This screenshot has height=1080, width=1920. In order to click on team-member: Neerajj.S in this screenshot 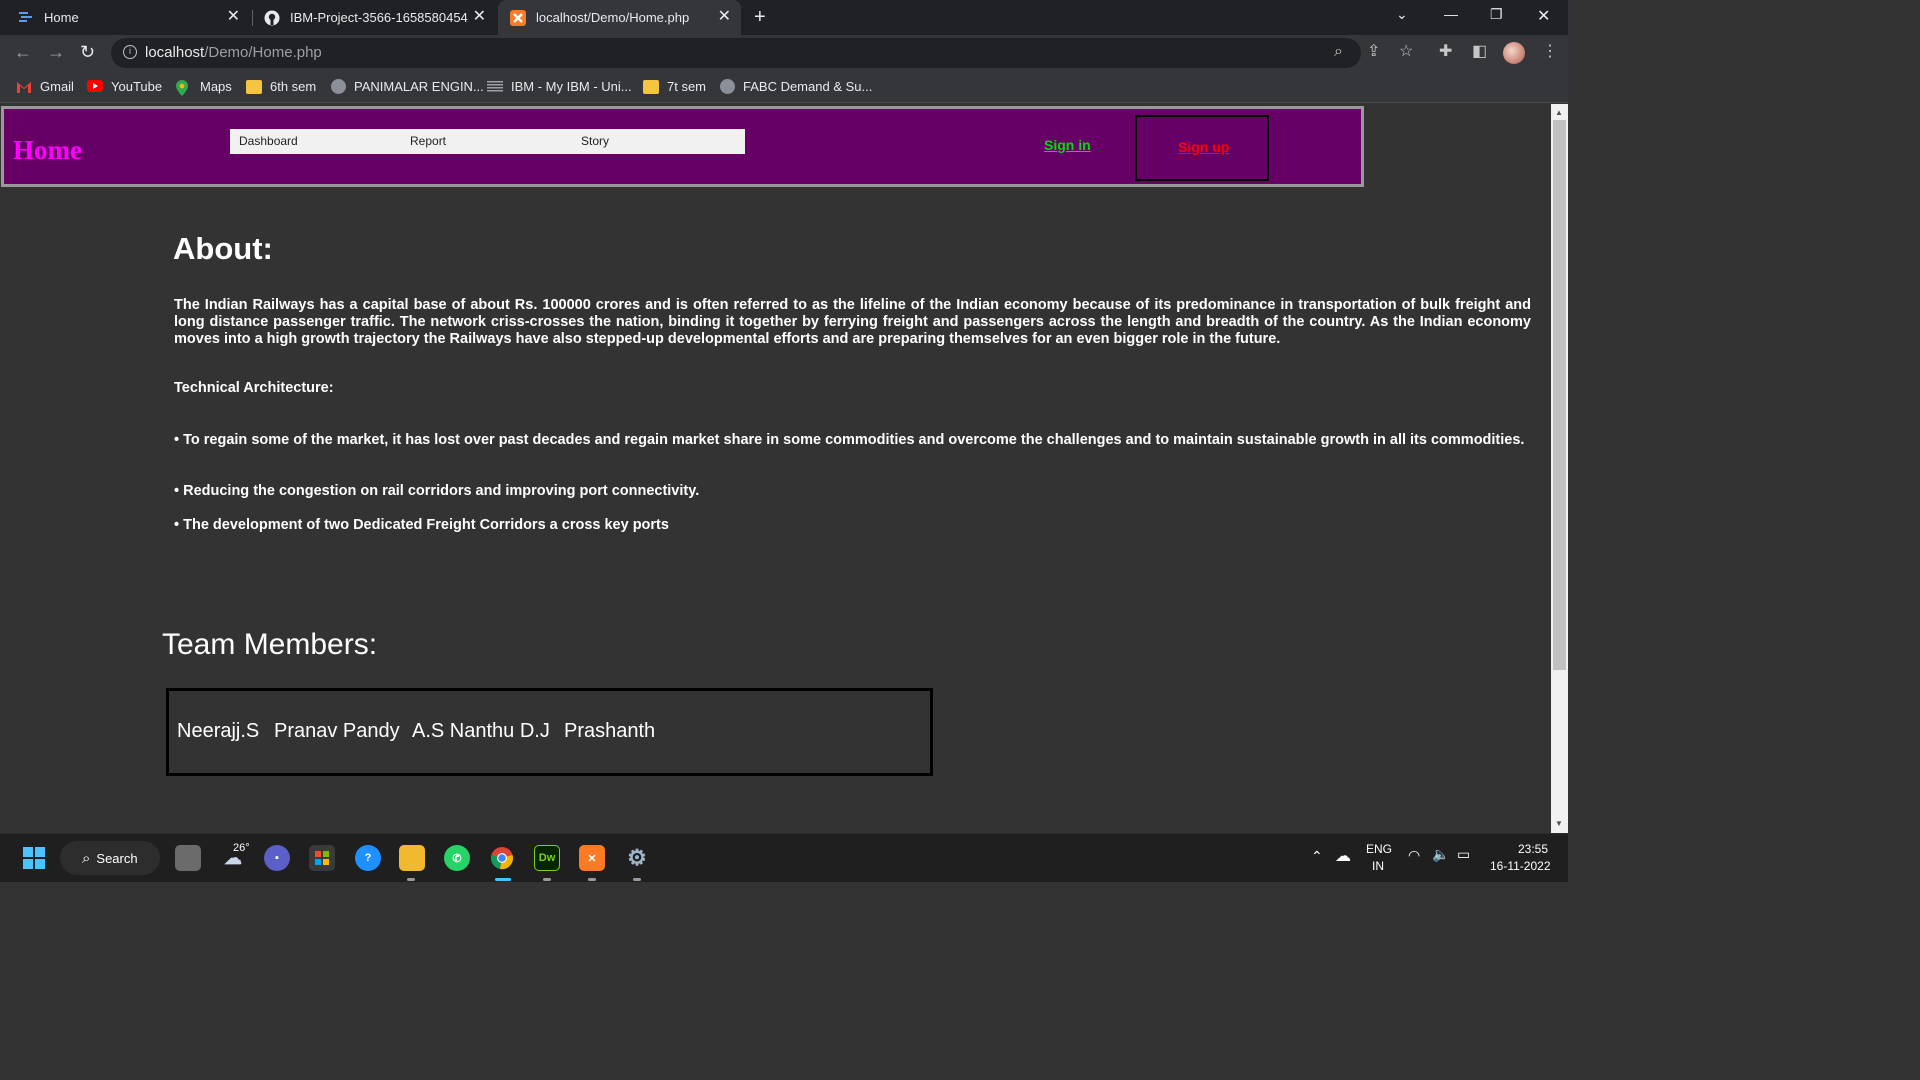, I will do `click(218, 731)`.